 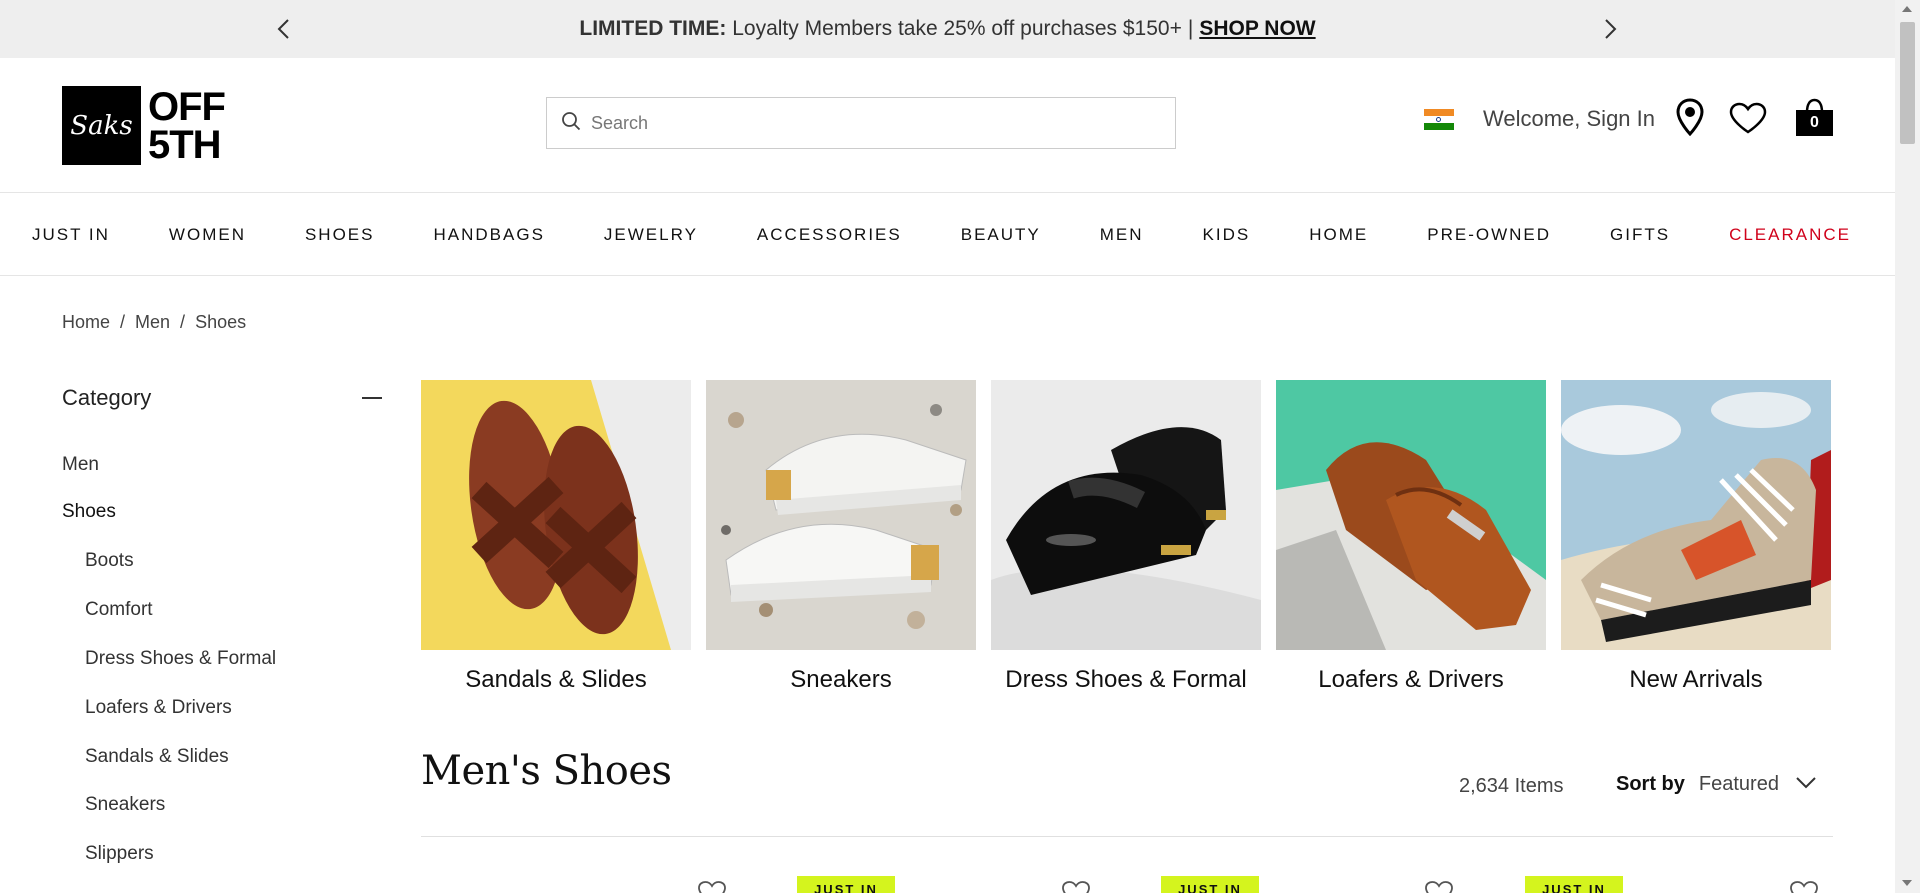 I want to click on sidebar-item-boots: Boots, so click(x=109, y=561).